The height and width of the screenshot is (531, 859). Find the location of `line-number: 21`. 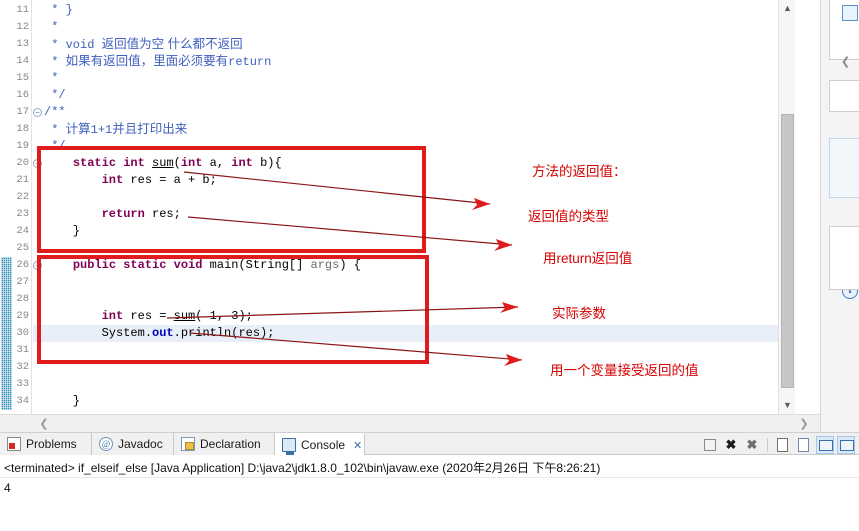

line-number: 21 is located at coordinates (22, 180).